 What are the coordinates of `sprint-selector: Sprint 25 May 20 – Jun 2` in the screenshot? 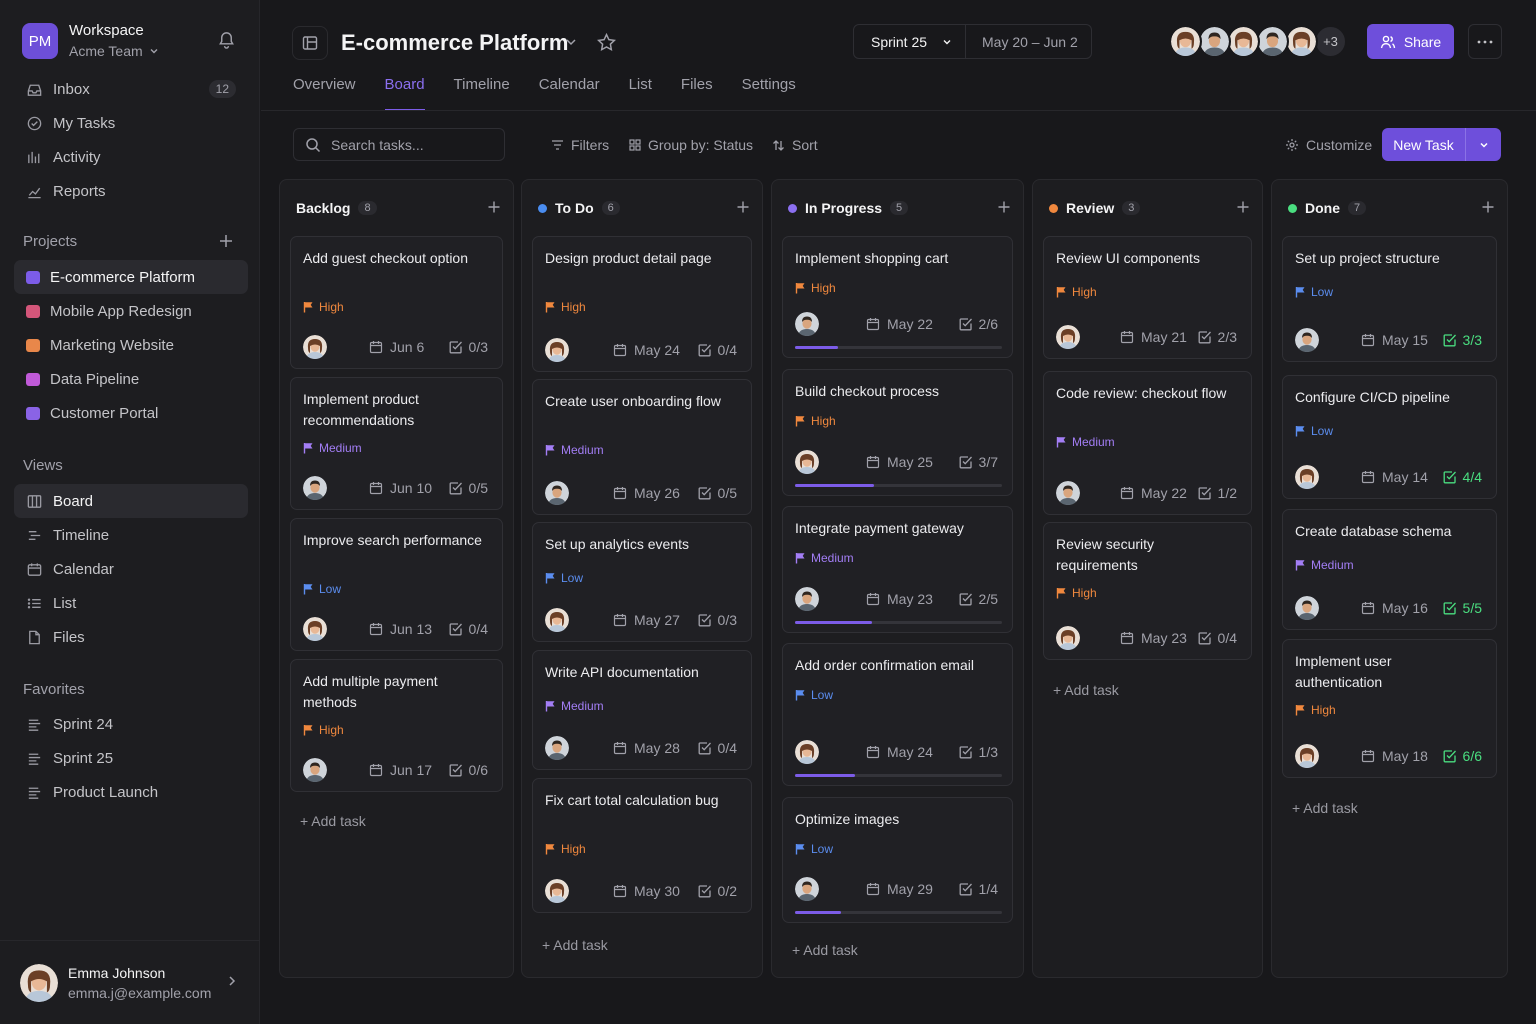 It's located at (972, 41).